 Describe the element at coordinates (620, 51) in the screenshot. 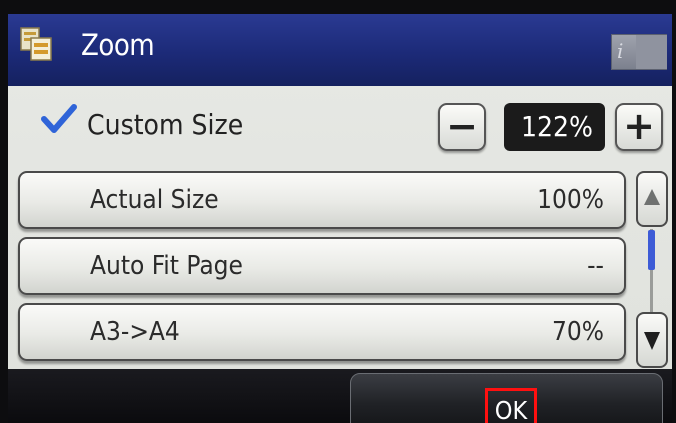

I see `info-icon: i` at that location.